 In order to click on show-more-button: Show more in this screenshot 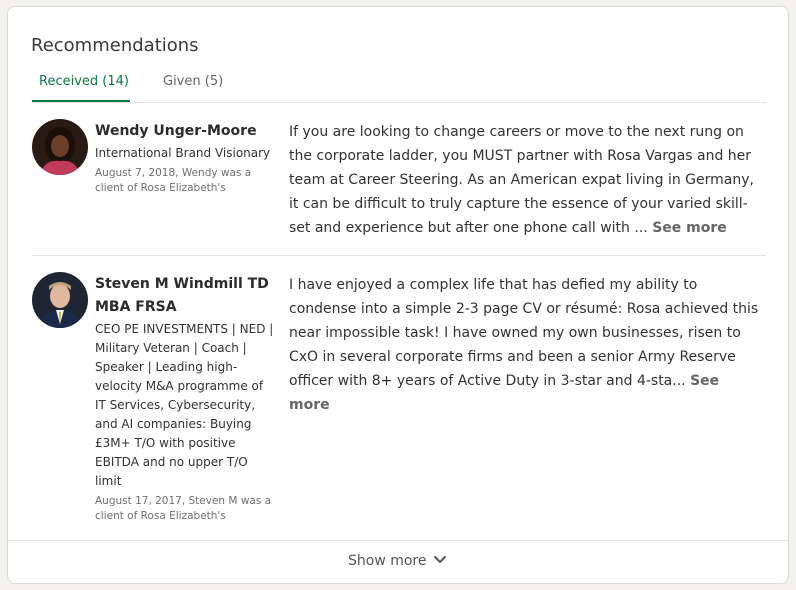, I will do `click(397, 561)`.